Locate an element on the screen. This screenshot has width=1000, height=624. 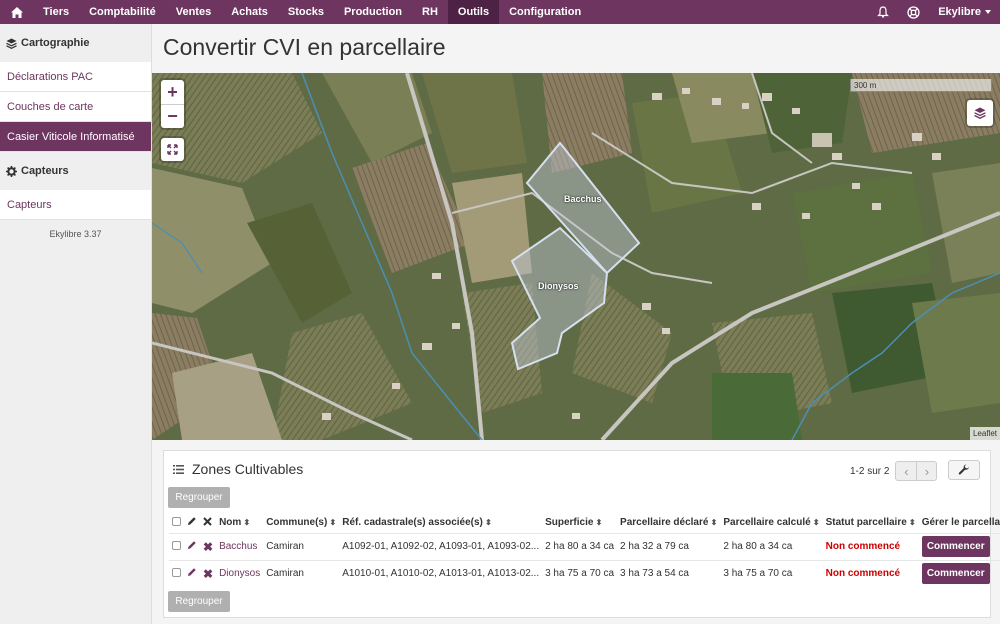
zoom-in-button: + is located at coordinates (172, 92).